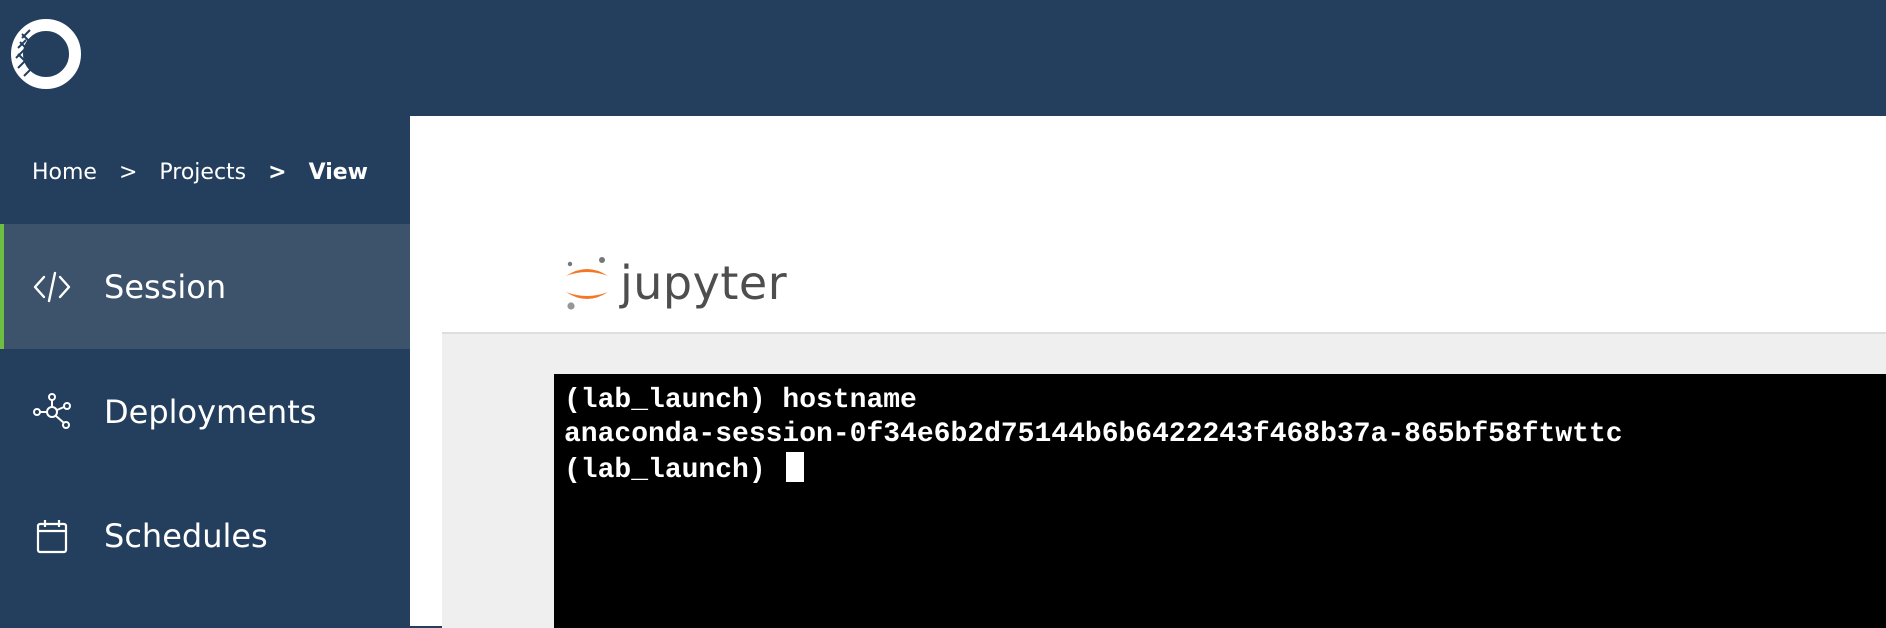 This screenshot has width=1886, height=628. What do you see at coordinates (673, 470) in the screenshot?
I see `terminal-prompt: (lab_launch)` at bounding box center [673, 470].